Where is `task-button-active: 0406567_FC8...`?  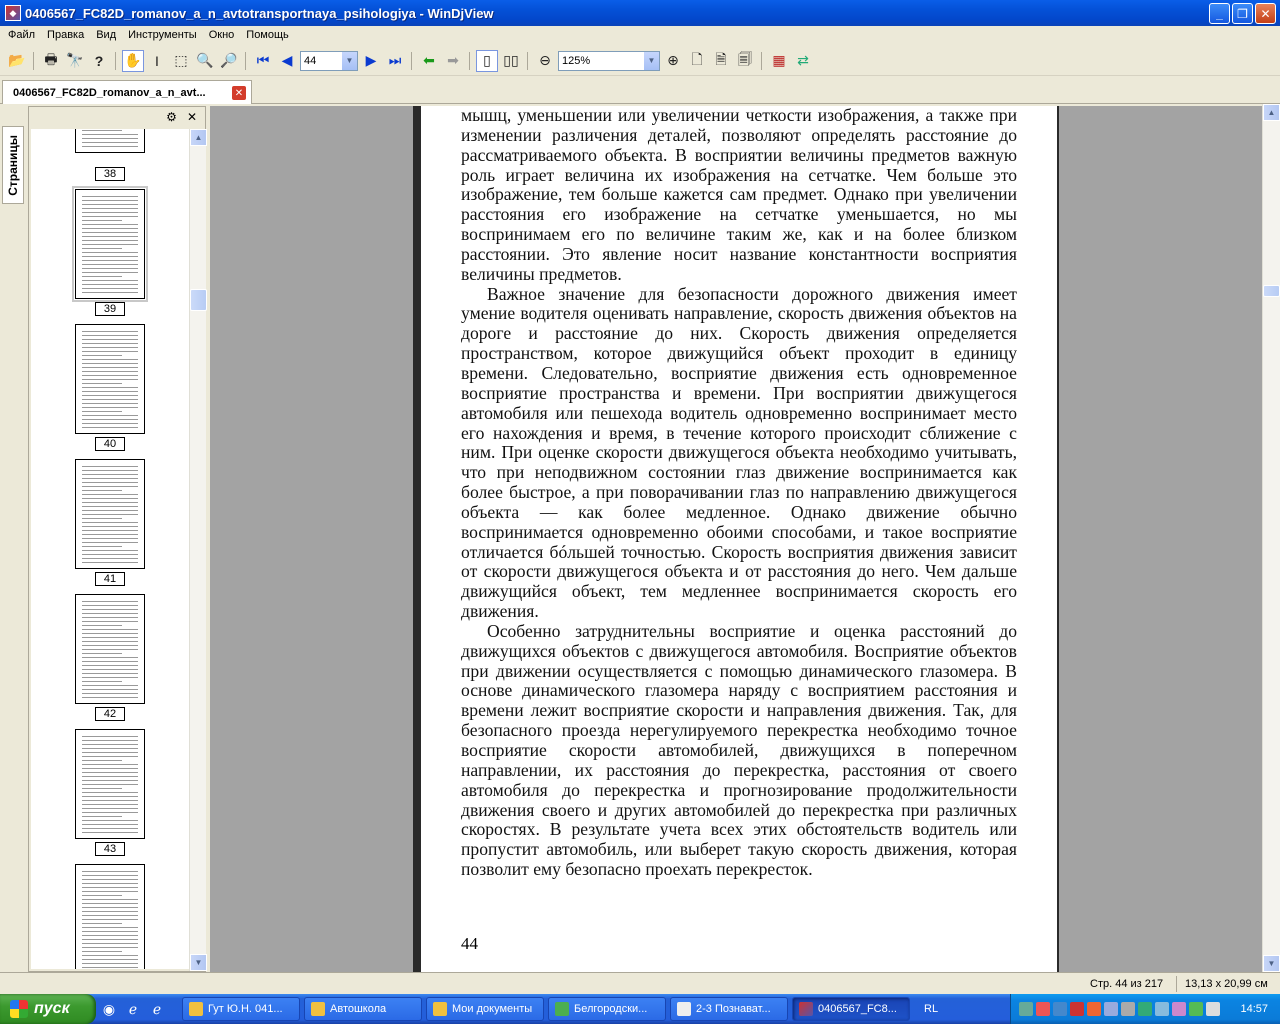 task-button-active: 0406567_FC8... is located at coordinates (851, 1009).